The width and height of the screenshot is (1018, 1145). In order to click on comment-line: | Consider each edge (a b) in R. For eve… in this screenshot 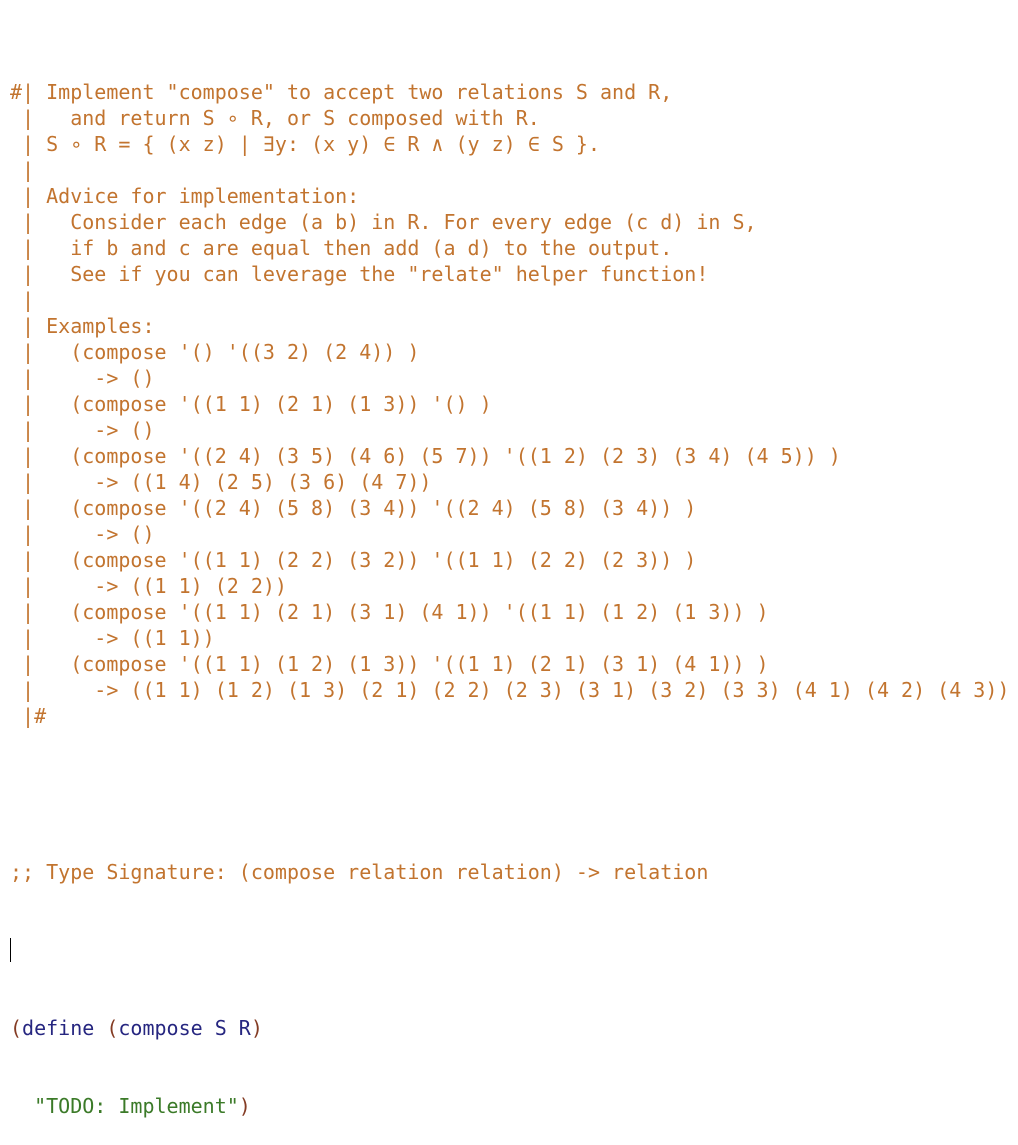, I will do `click(383, 222)`.